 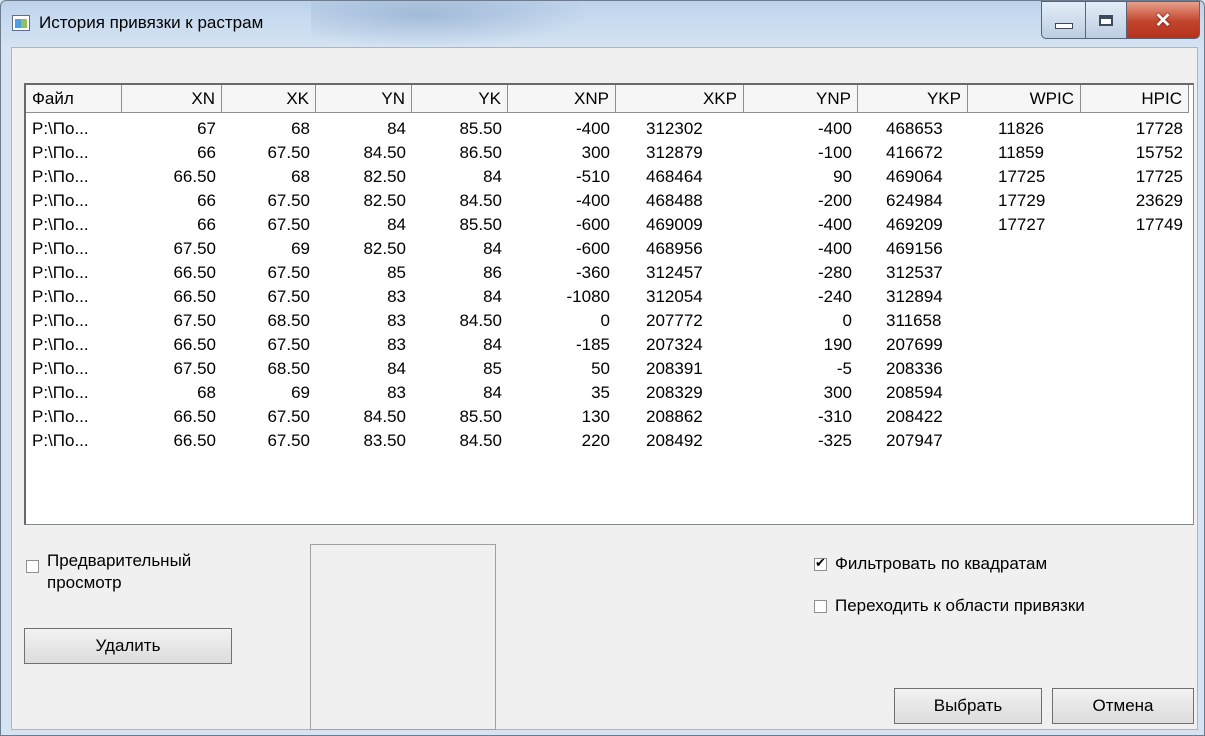 What do you see at coordinates (949, 606) in the screenshot?
I see `goto-checkbox-row: Переходить к области привязки` at bounding box center [949, 606].